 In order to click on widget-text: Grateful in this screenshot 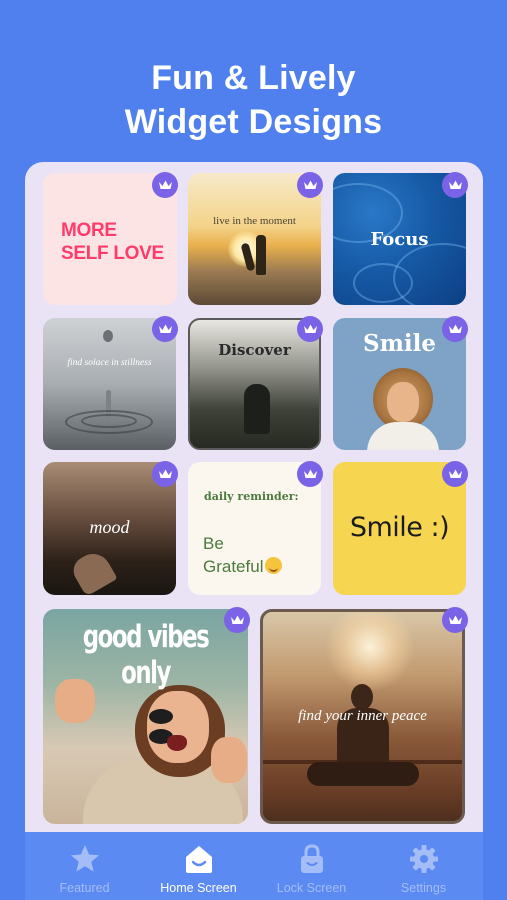, I will do `click(233, 566)`.